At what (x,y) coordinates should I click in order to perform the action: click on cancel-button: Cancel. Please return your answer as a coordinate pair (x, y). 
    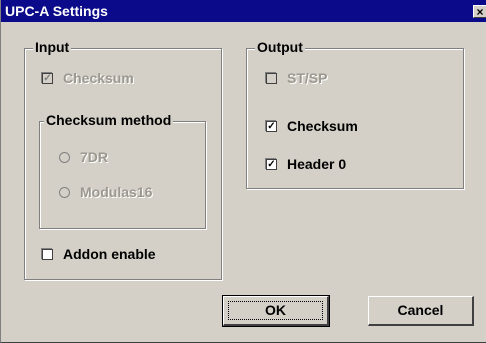
    Looking at the image, I should click on (421, 311).